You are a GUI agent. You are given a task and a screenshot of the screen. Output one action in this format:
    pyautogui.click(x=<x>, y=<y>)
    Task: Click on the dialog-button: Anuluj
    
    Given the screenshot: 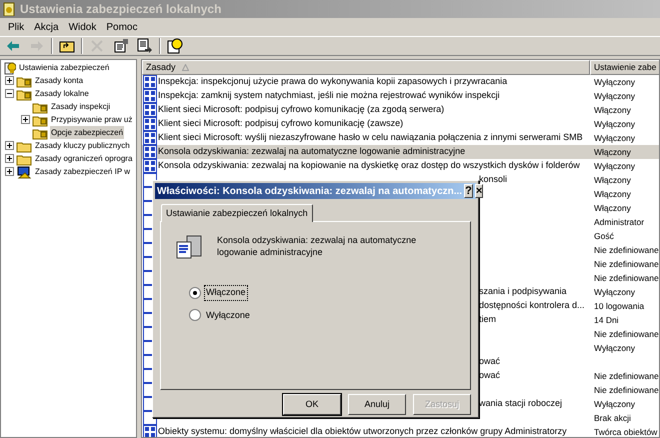 What is the action you would take?
    pyautogui.click(x=377, y=404)
    